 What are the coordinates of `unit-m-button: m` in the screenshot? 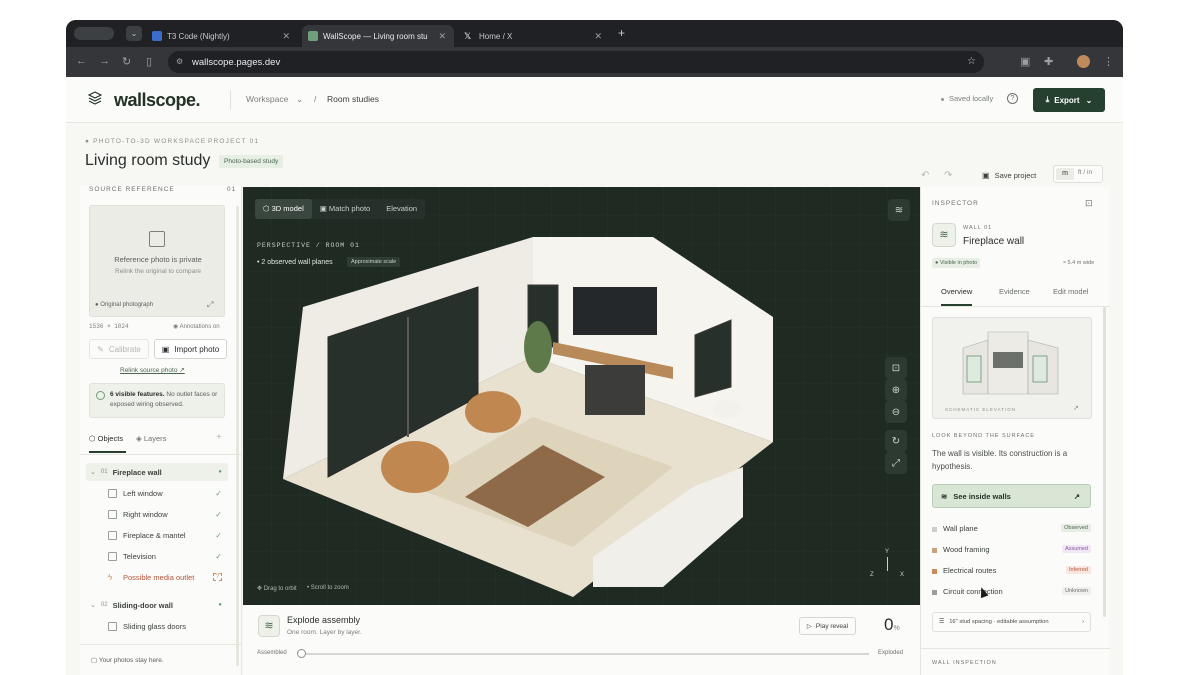 It's located at (1065, 174).